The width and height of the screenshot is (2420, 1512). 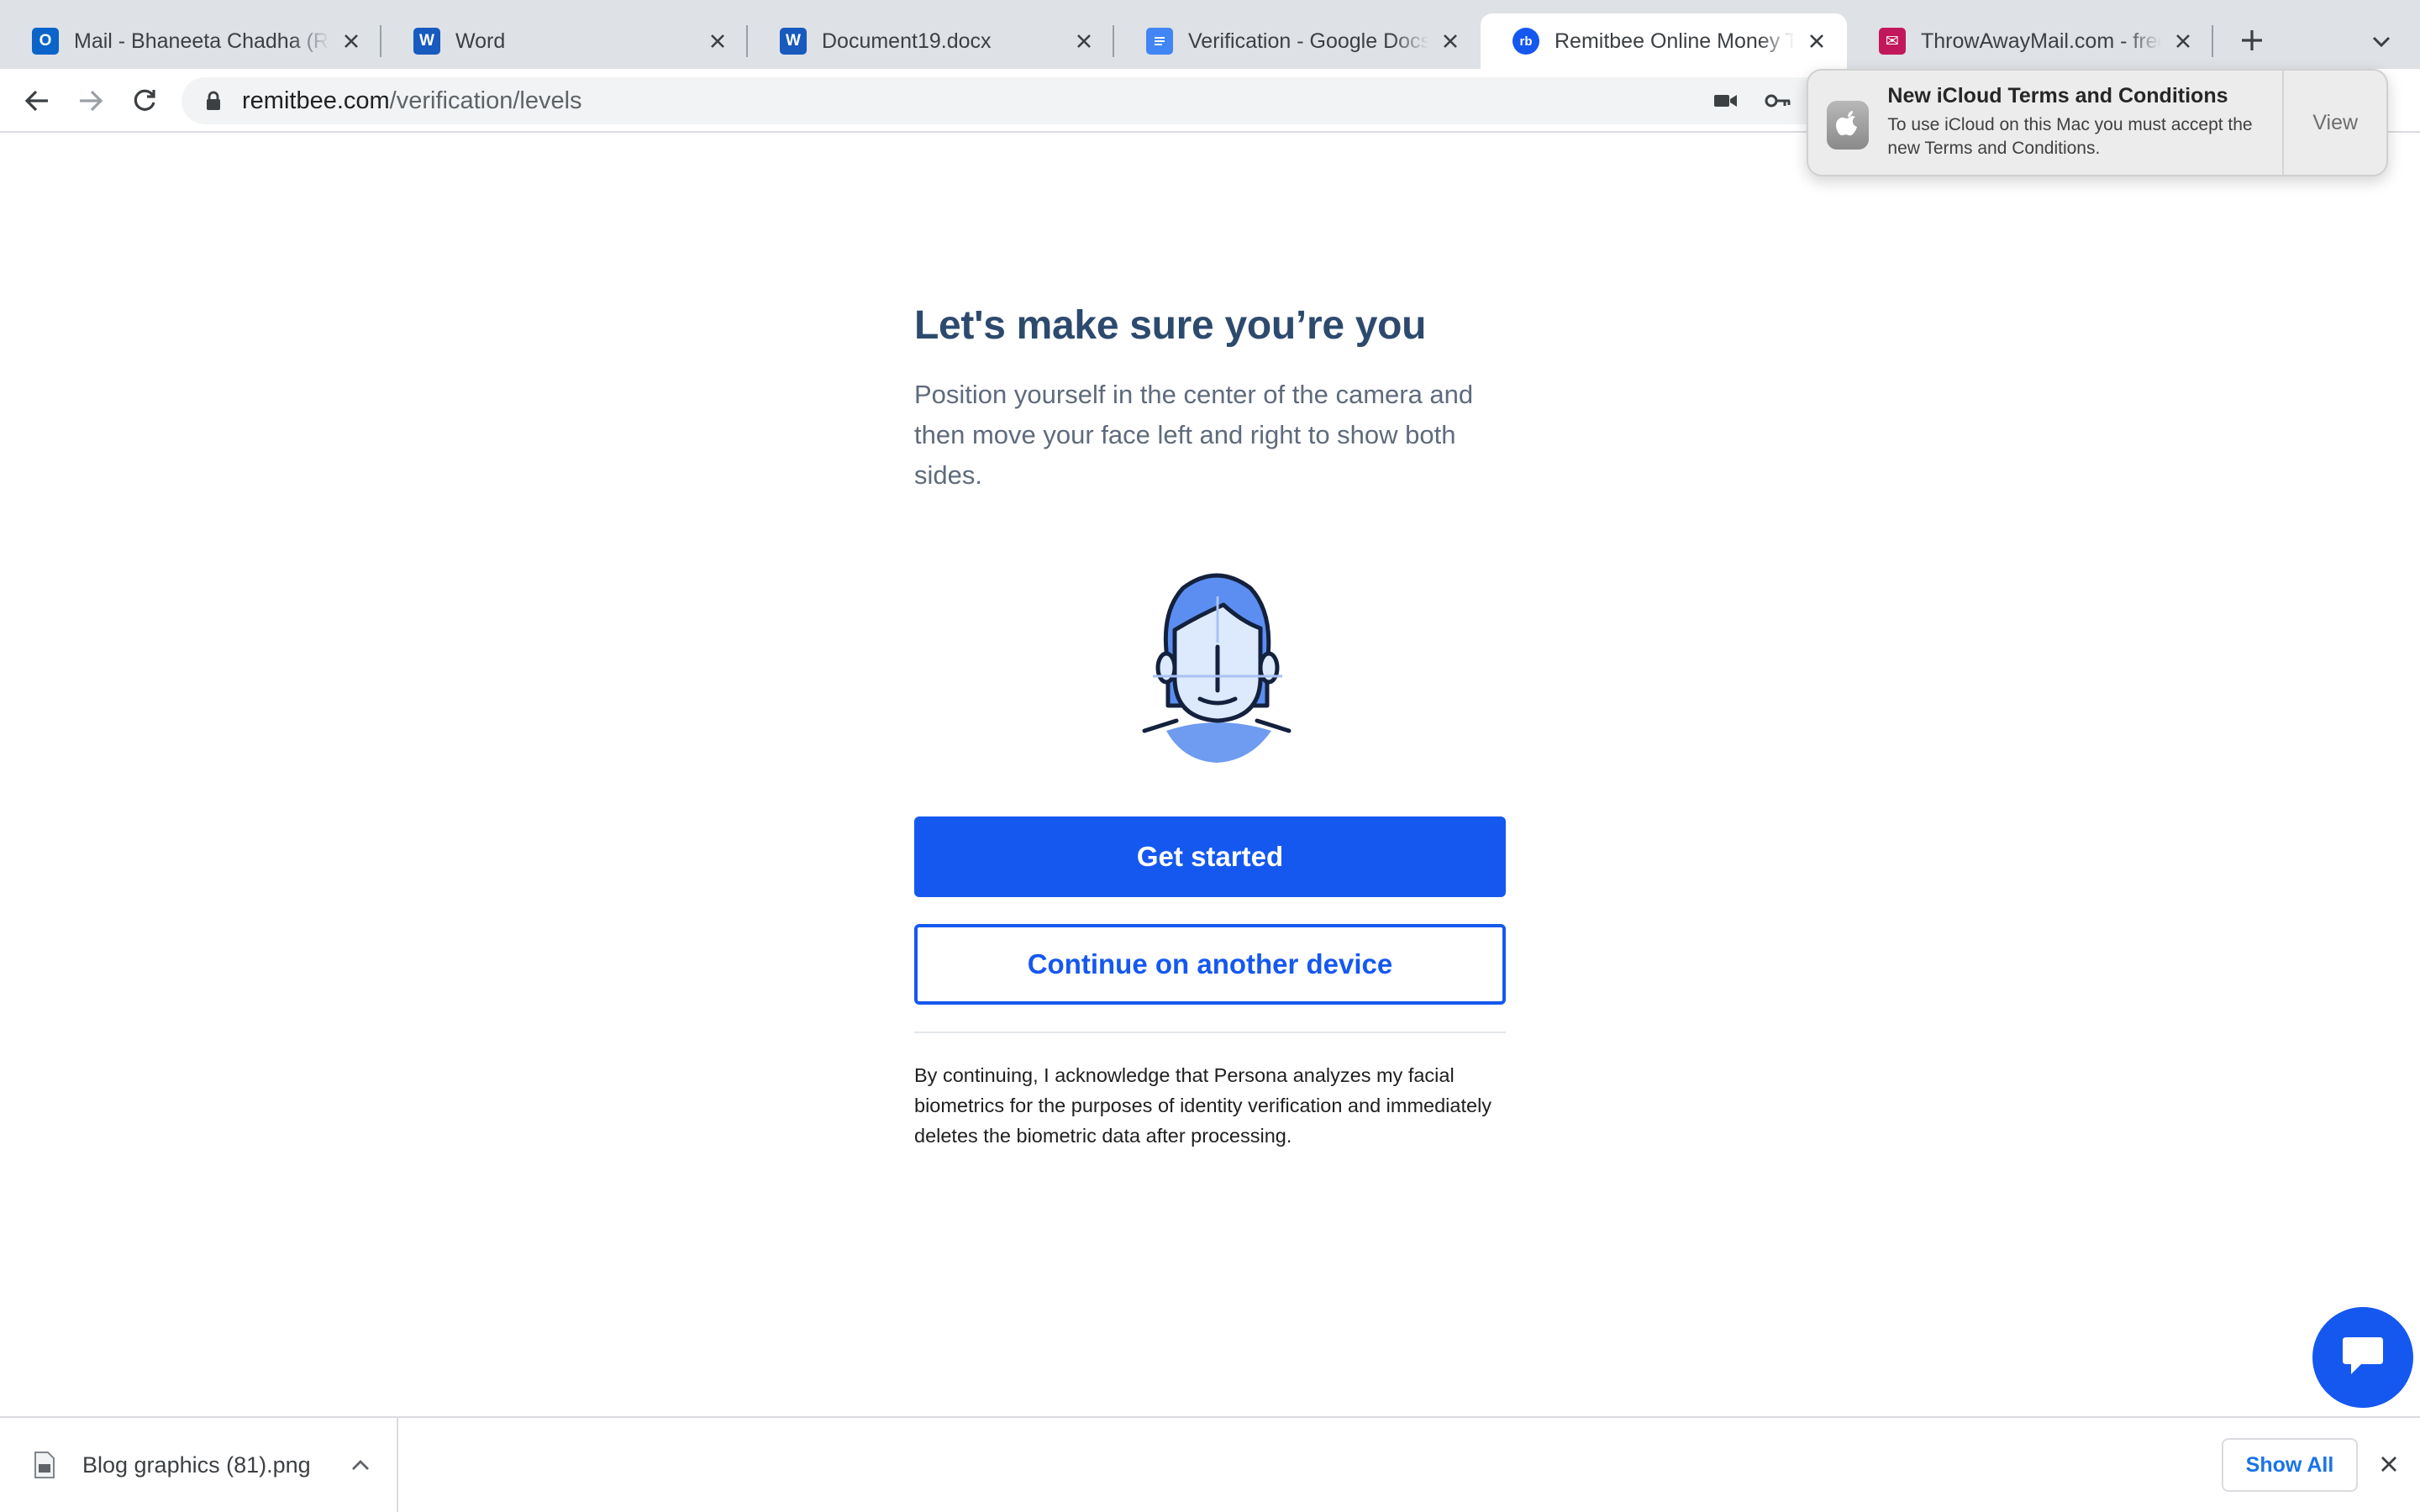 What do you see at coordinates (412, 100) in the screenshot?
I see `url-text: remitbee.com/verification/levels` at bounding box center [412, 100].